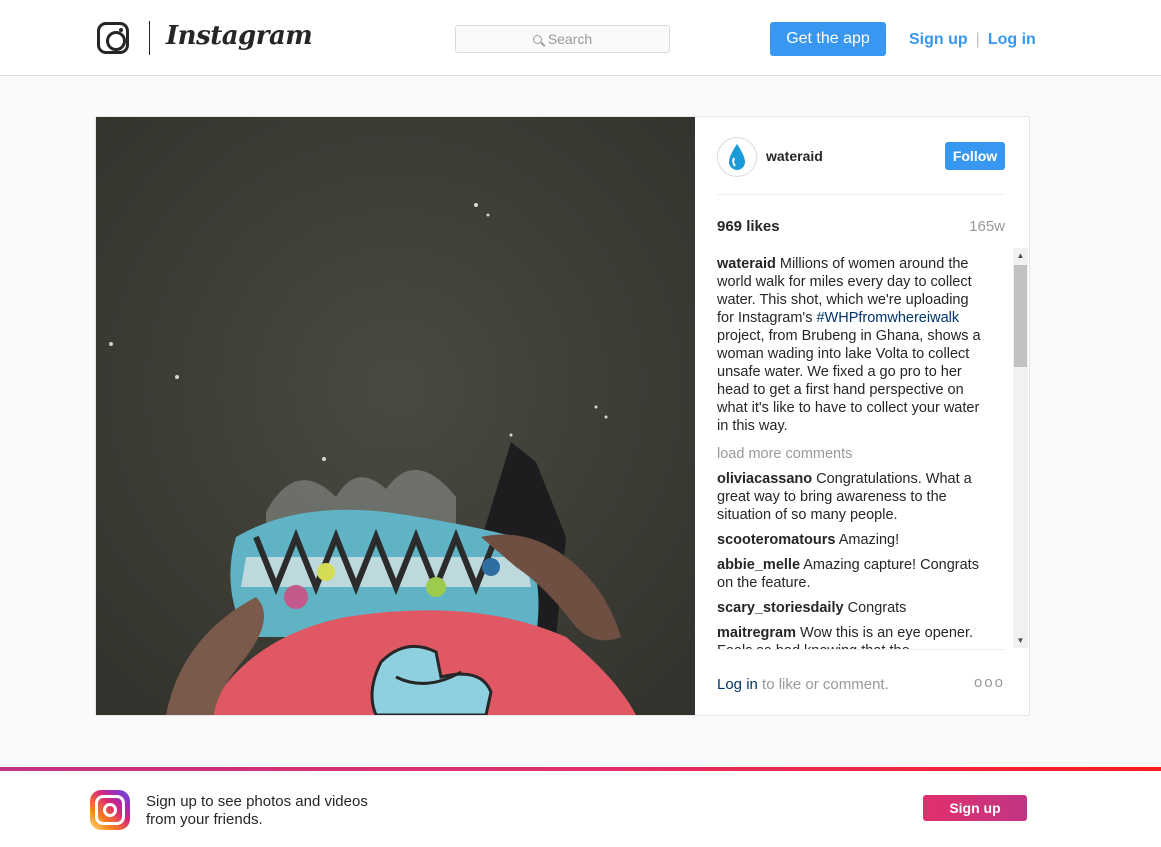  What do you see at coordinates (861, 166) in the screenshot?
I see `post-header: wateraid Follow` at bounding box center [861, 166].